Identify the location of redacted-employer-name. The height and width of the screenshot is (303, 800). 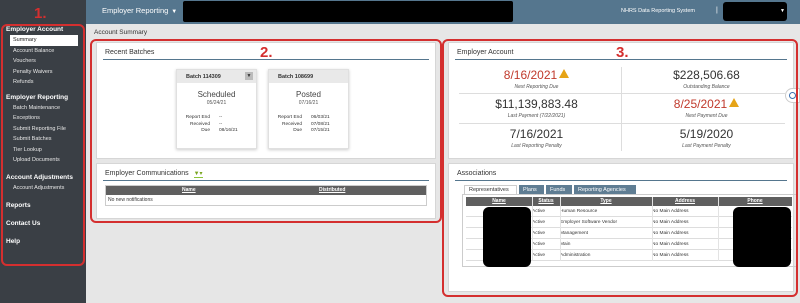
(348, 11).